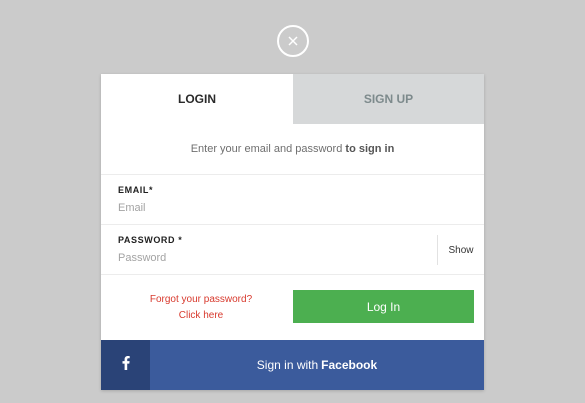  What do you see at coordinates (349, 365) in the screenshot?
I see `facebook-label-brand: Facebook` at bounding box center [349, 365].